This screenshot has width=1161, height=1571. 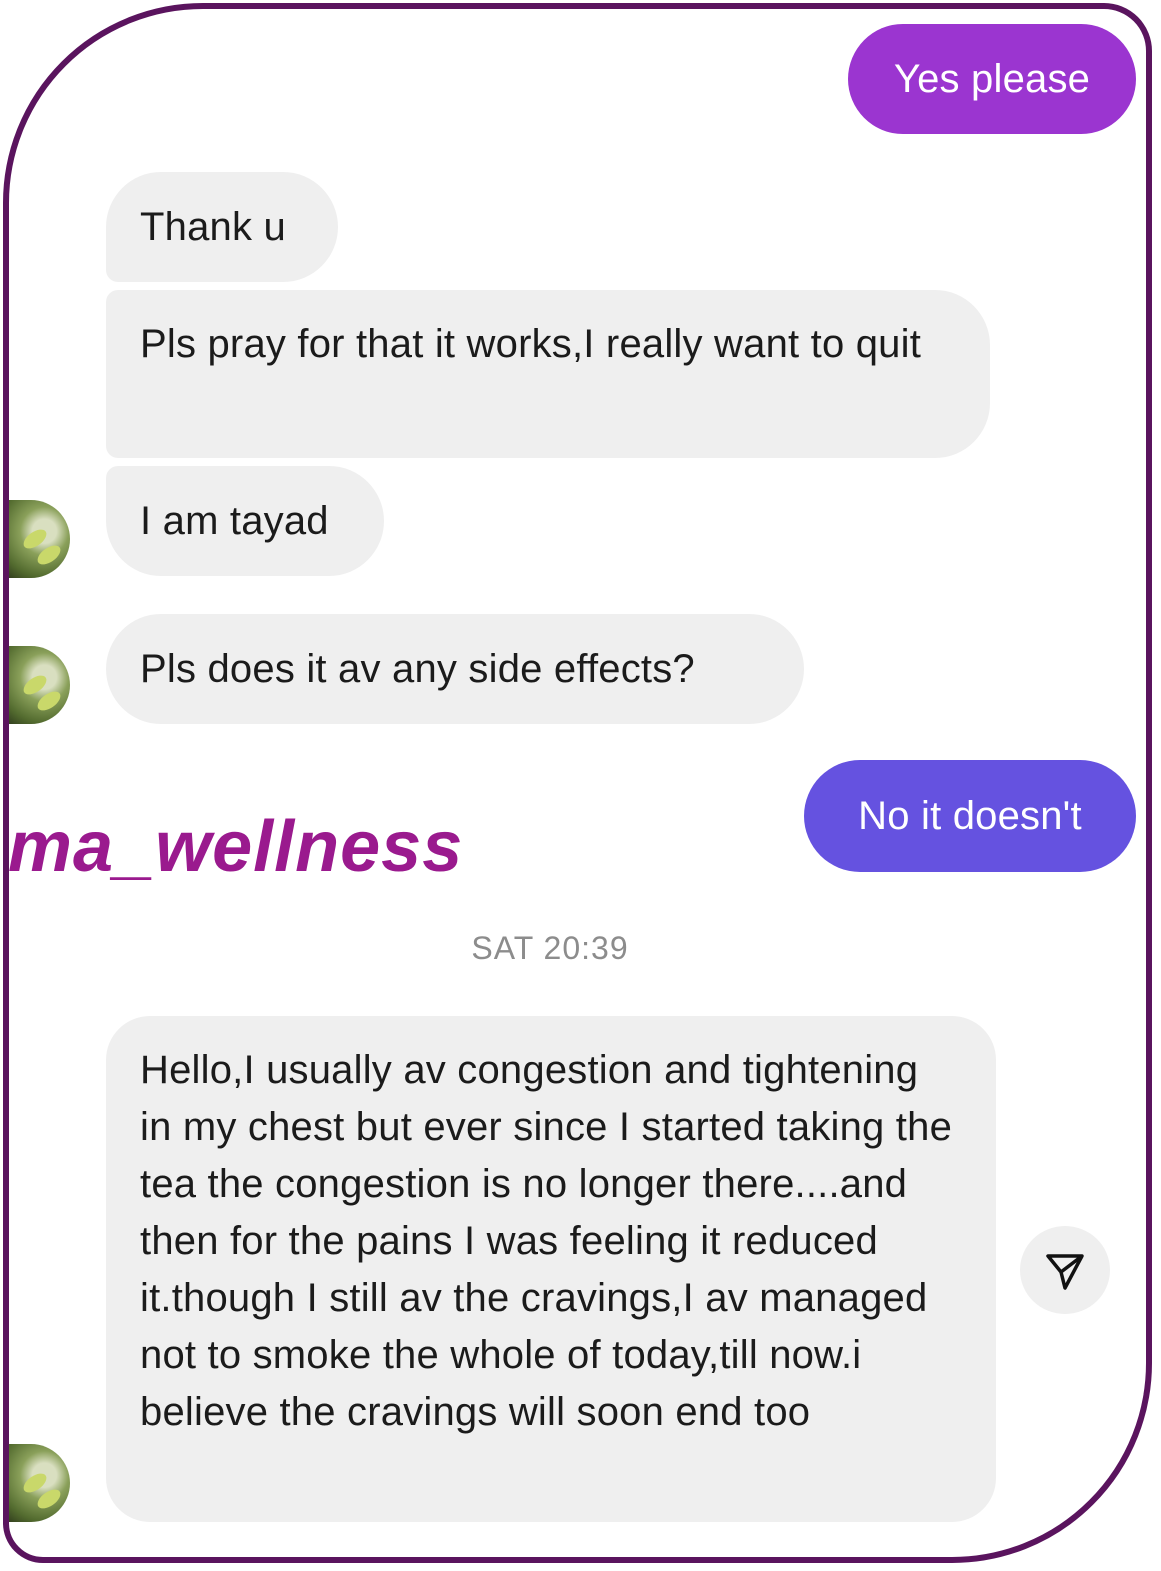 I want to click on paper-plane-icon, so click(x=1065, y=1272).